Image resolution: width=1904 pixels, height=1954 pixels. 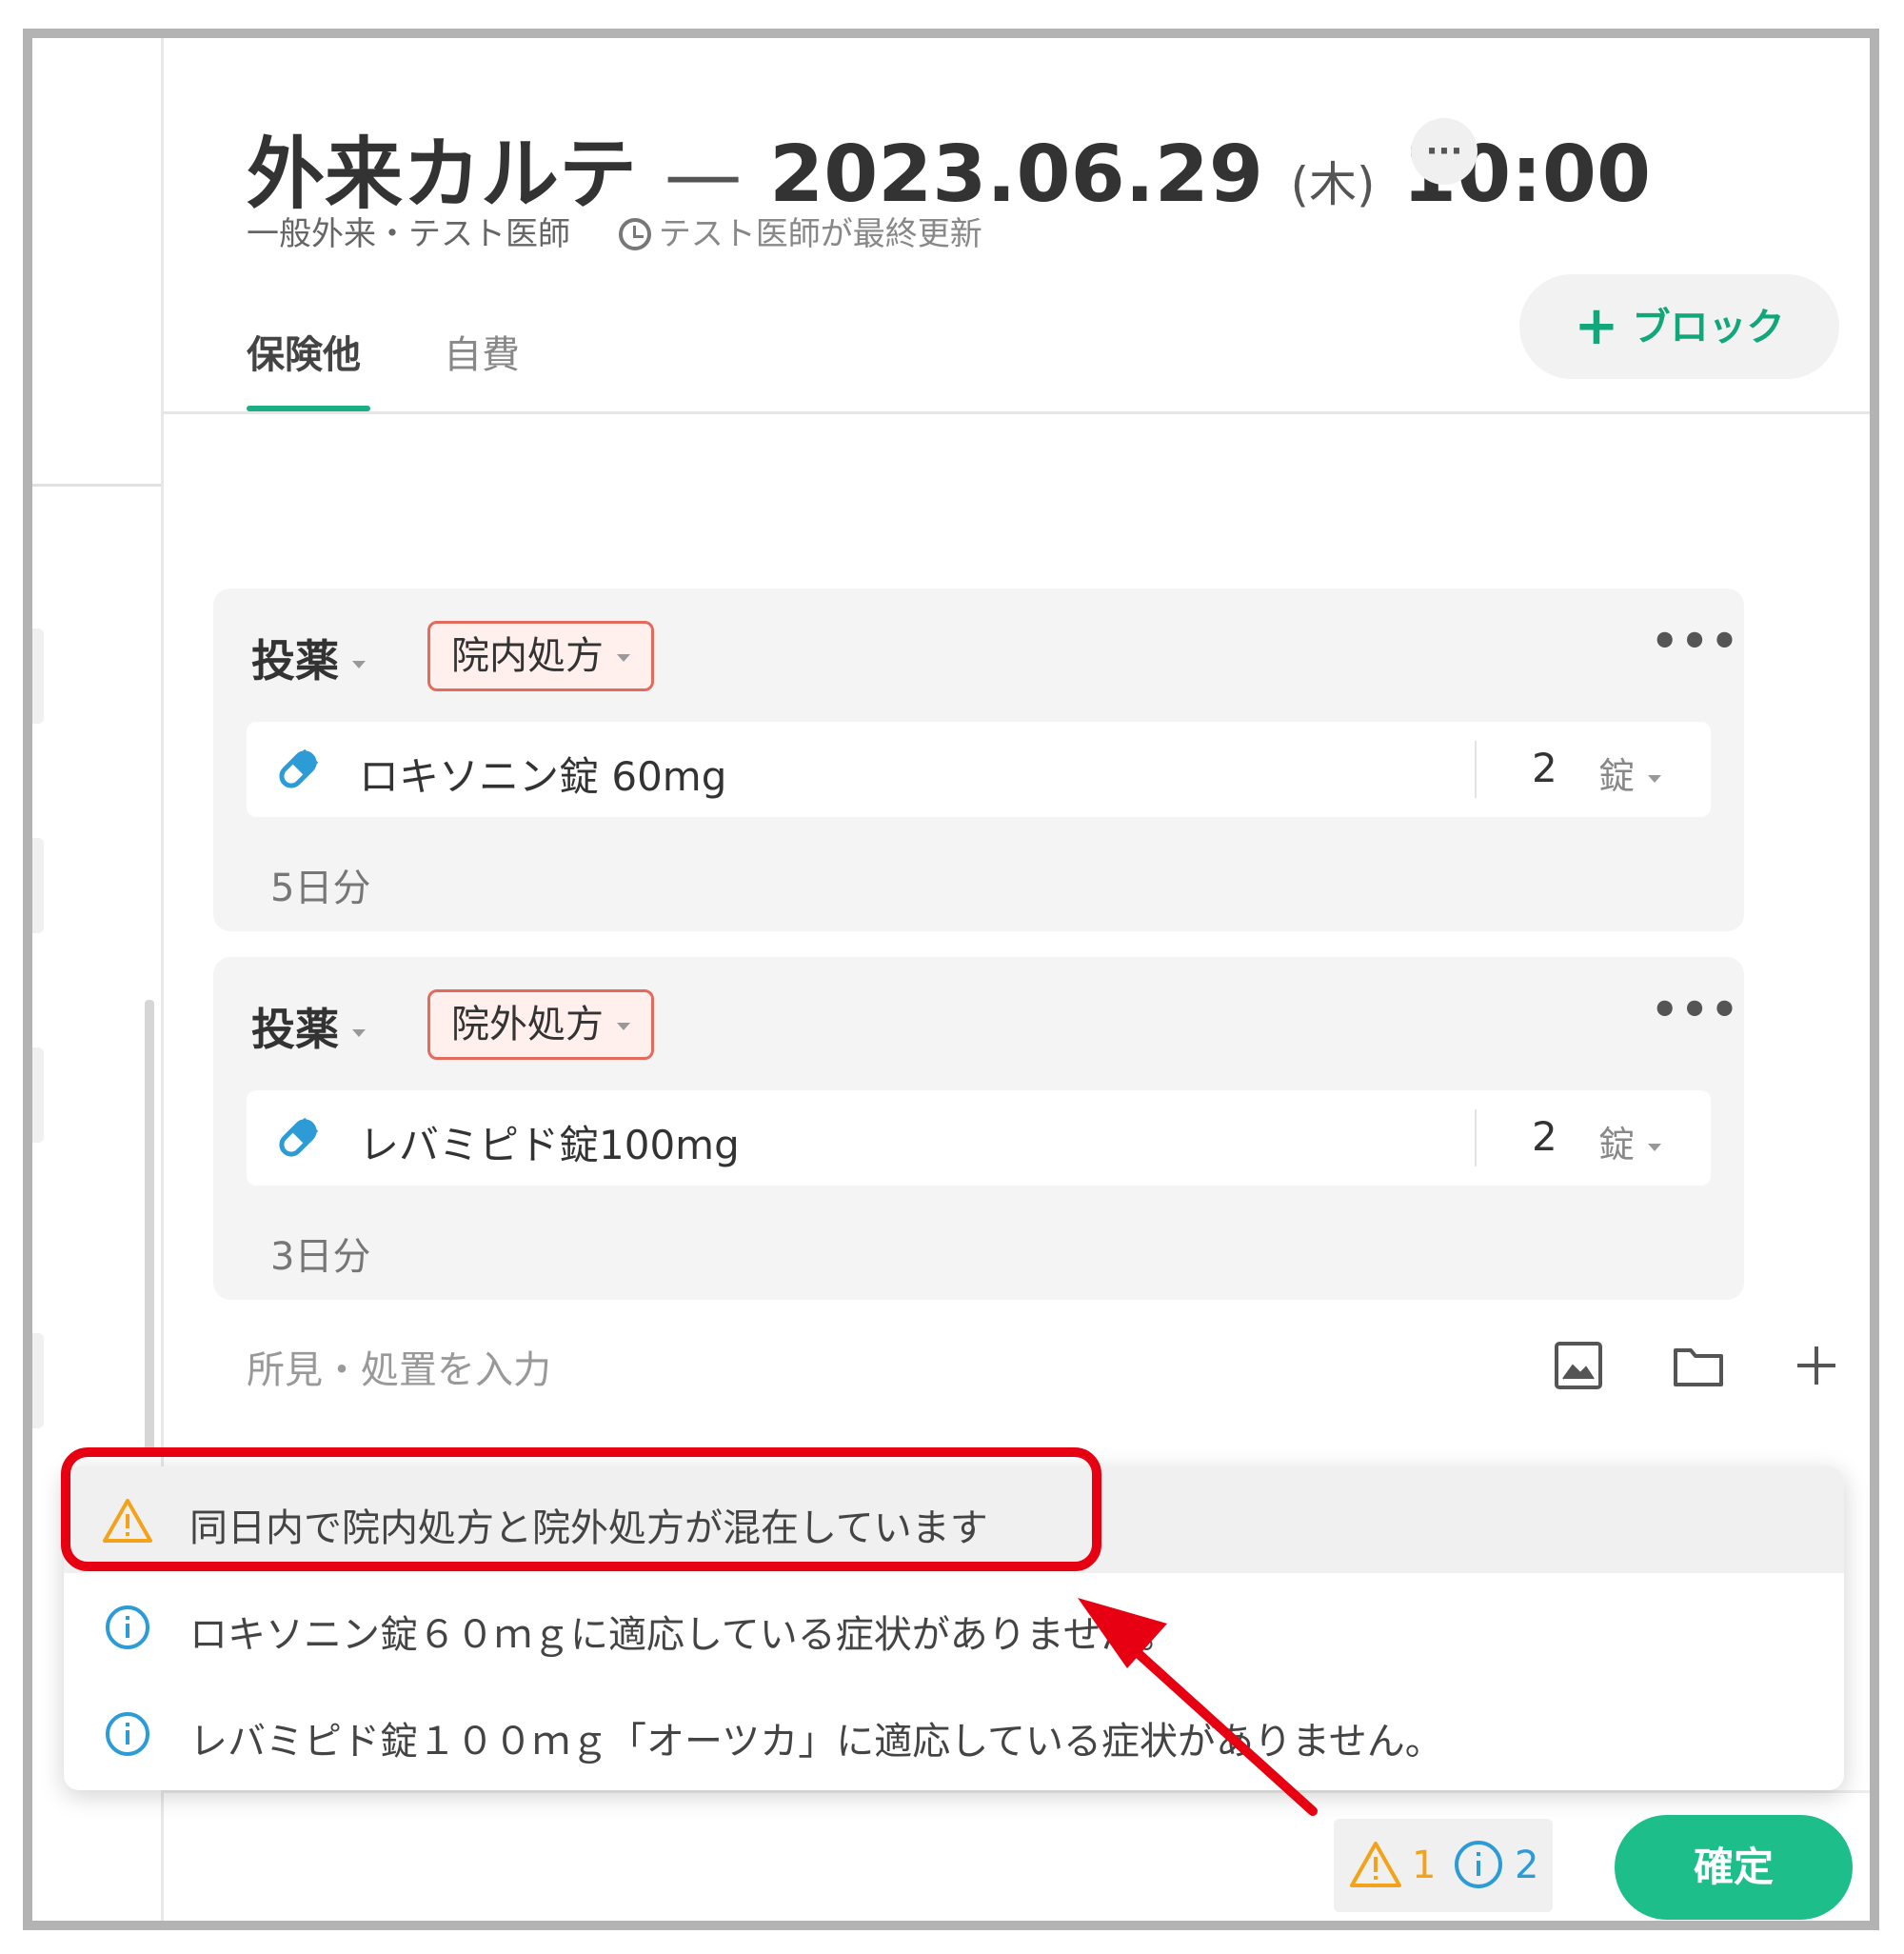 I want to click on prescription-type-selector: 院外処方, so click(x=540, y=1024).